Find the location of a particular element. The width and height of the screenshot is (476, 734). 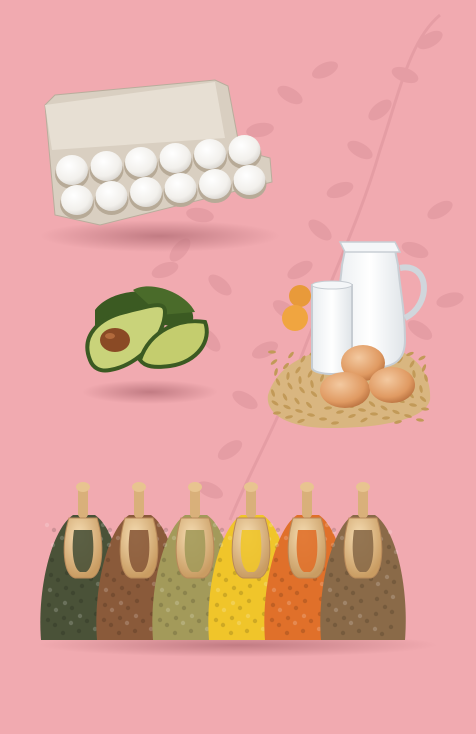

egg-carton is located at coordinates (160, 165).